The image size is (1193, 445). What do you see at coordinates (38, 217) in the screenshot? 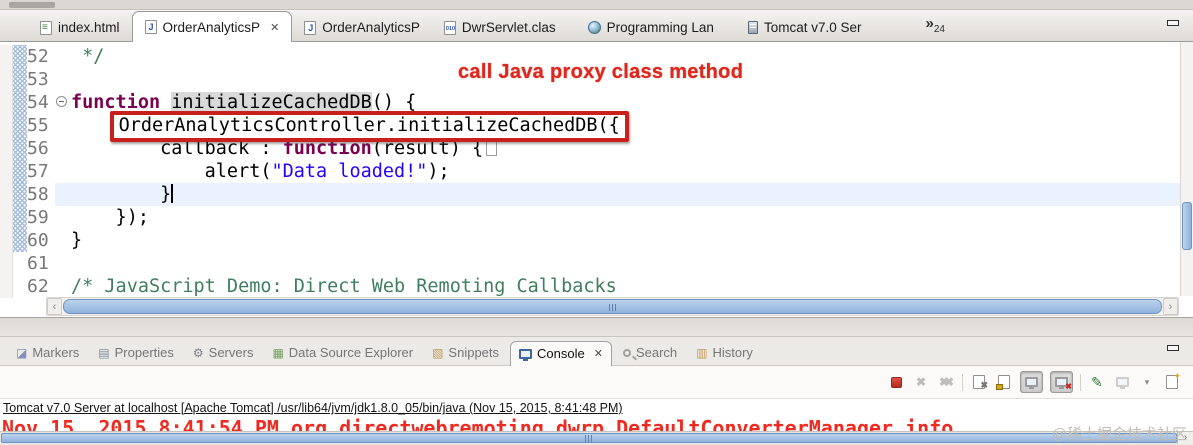
I see `line-number: 59` at bounding box center [38, 217].